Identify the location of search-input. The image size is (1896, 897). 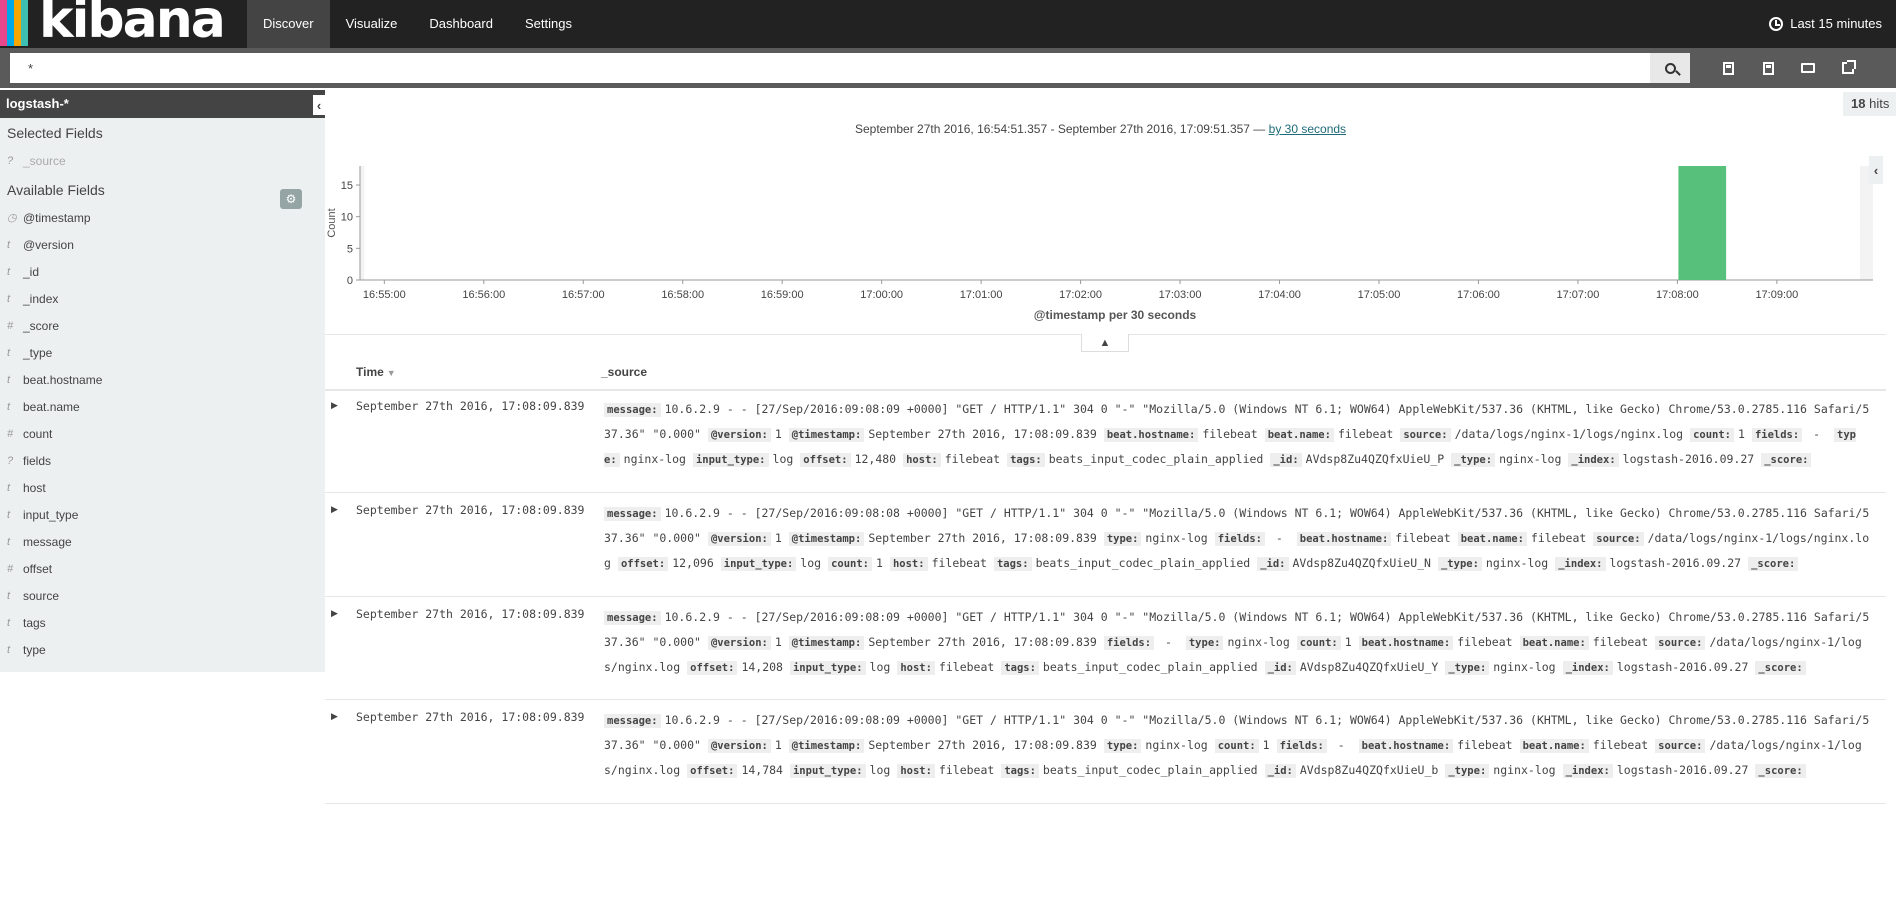
(830, 68).